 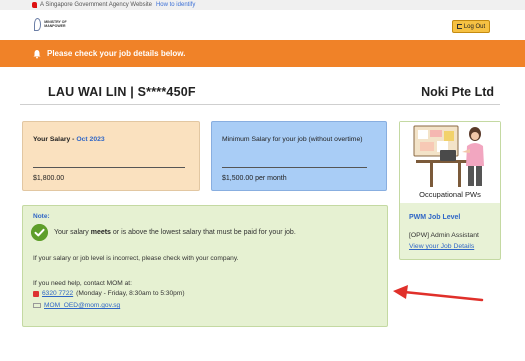 I want to click on identity-row: LAU WAI LIN | S****450F Noki Pte Ltd, so click(x=260, y=93).